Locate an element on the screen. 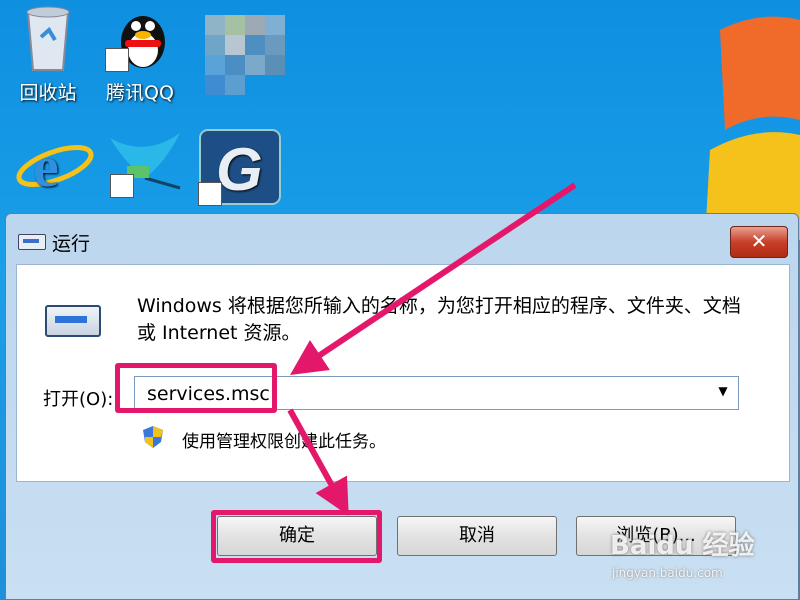  recycle-bin-shortcut: 回收站 is located at coordinates (48, 53).